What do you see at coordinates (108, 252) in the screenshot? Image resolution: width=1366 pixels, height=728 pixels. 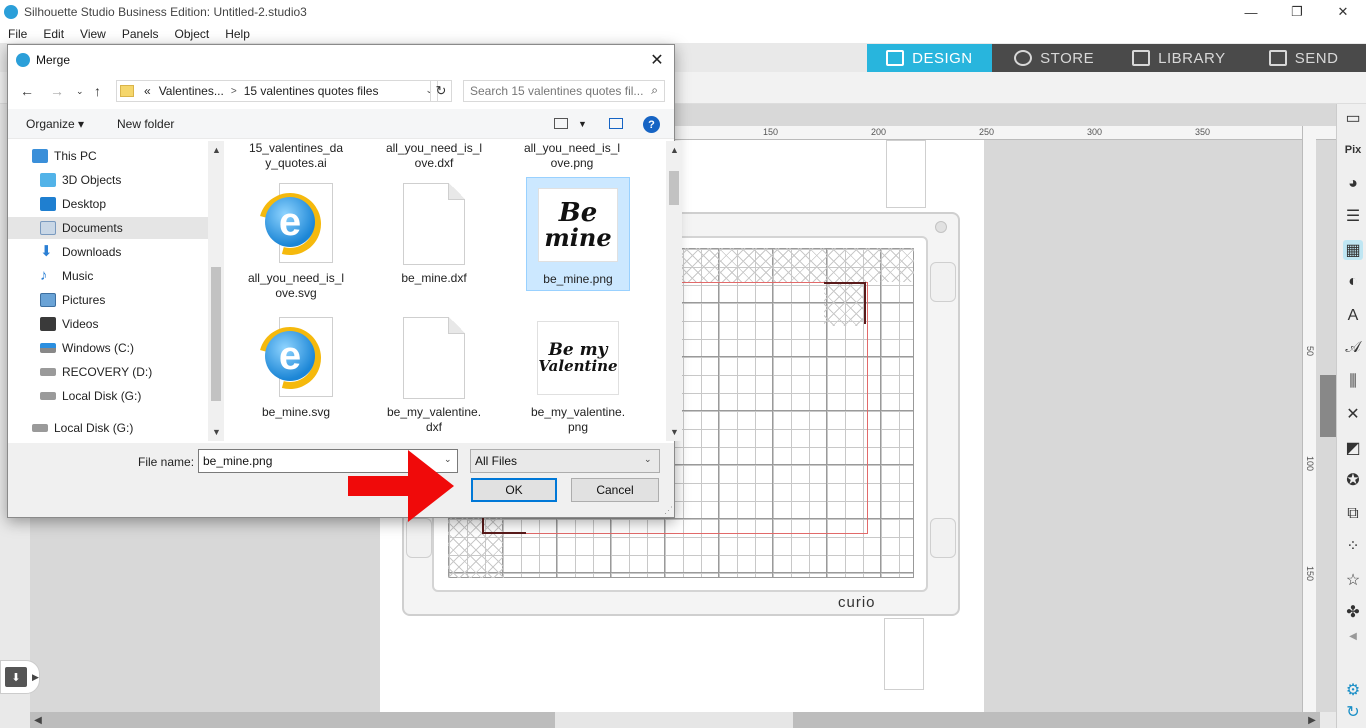 I see `nav-item-downloads: ⬇ Downloads` at bounding box center [108, 252].